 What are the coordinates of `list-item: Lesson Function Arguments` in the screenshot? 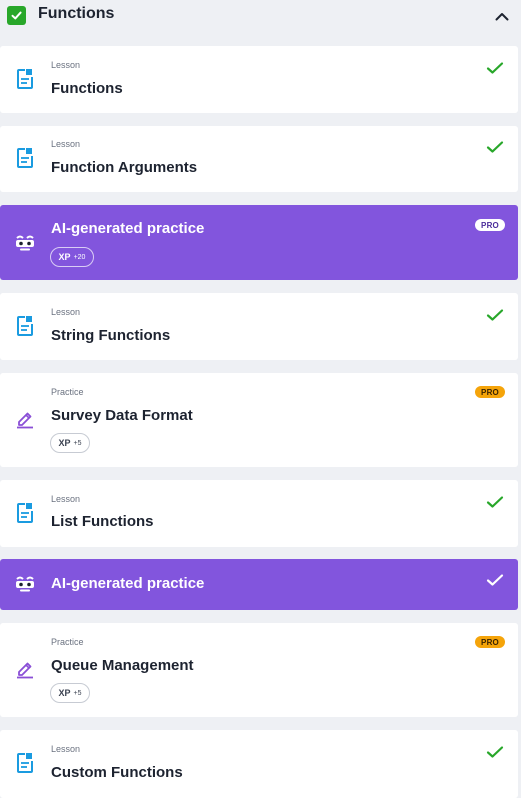 It's located at (259, 159).